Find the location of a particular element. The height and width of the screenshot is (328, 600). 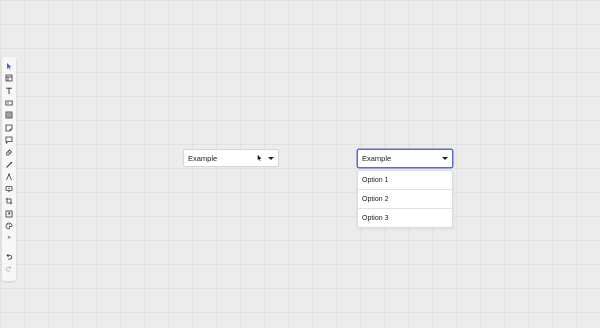

rectangle-icon is located at coordinates (9, 103).